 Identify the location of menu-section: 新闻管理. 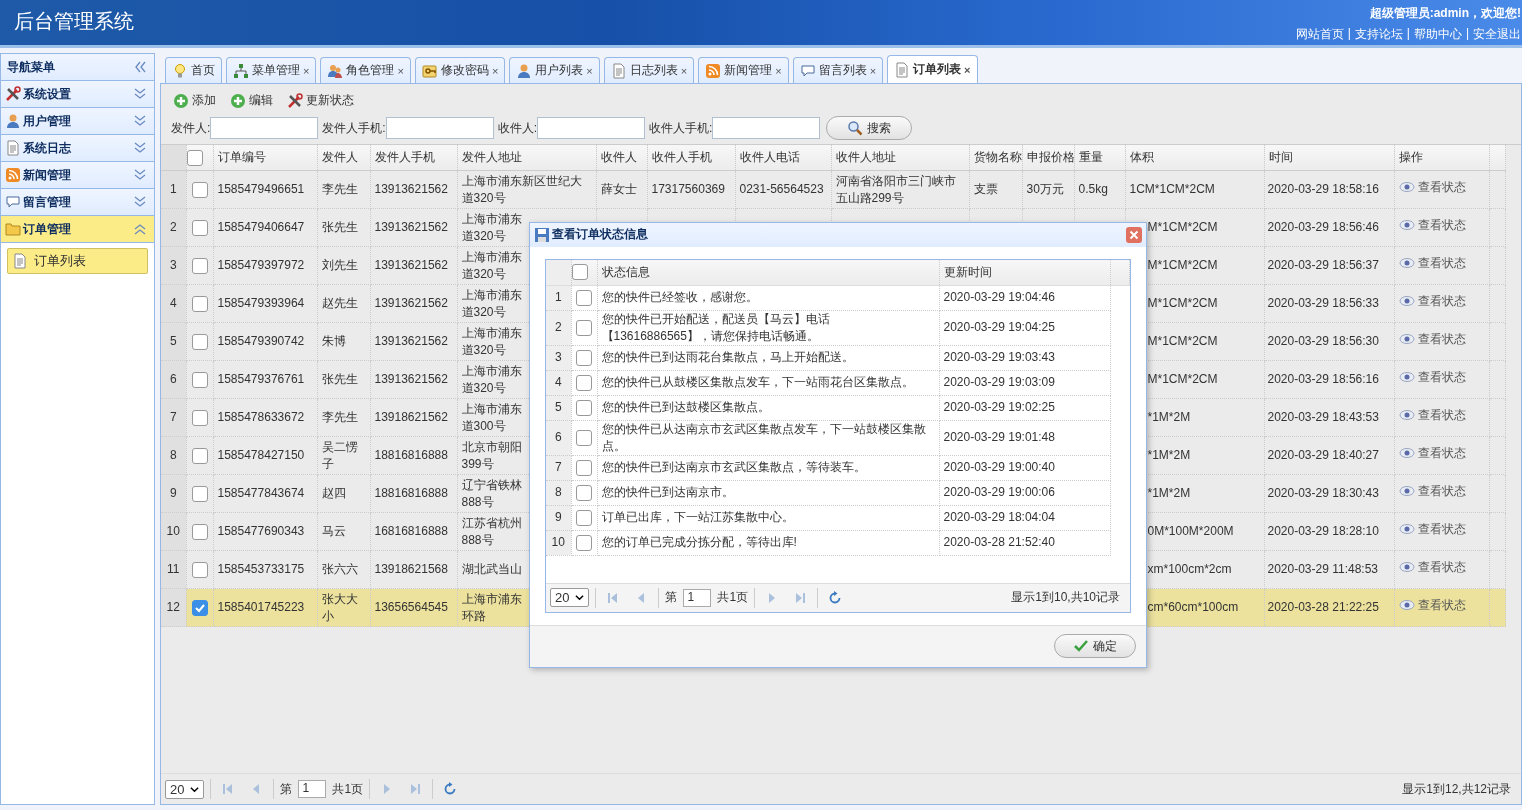
(77, 175).